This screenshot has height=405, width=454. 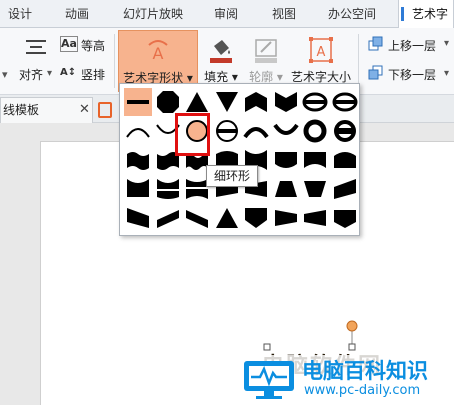 What do you see at coordinates (345, 102) in the screenshot?
I see `shape-ring-arrow-down-icon` at bounding box center [345, 102].